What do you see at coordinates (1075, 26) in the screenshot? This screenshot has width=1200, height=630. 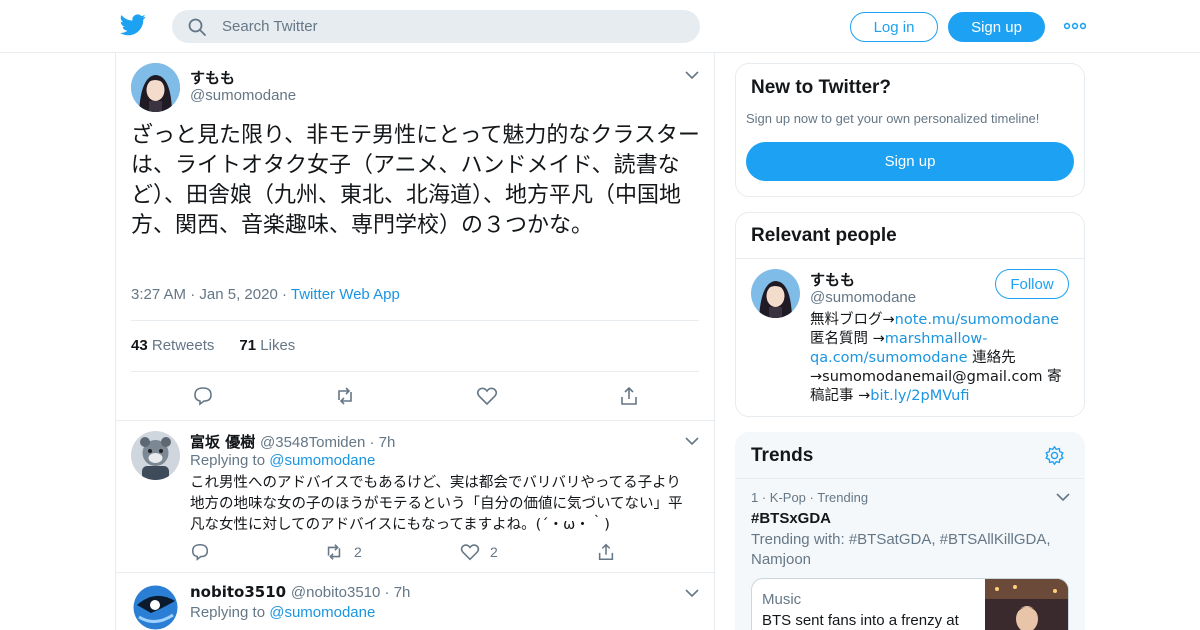 I see `more-options-icon` at bounding box center [1075, 26].